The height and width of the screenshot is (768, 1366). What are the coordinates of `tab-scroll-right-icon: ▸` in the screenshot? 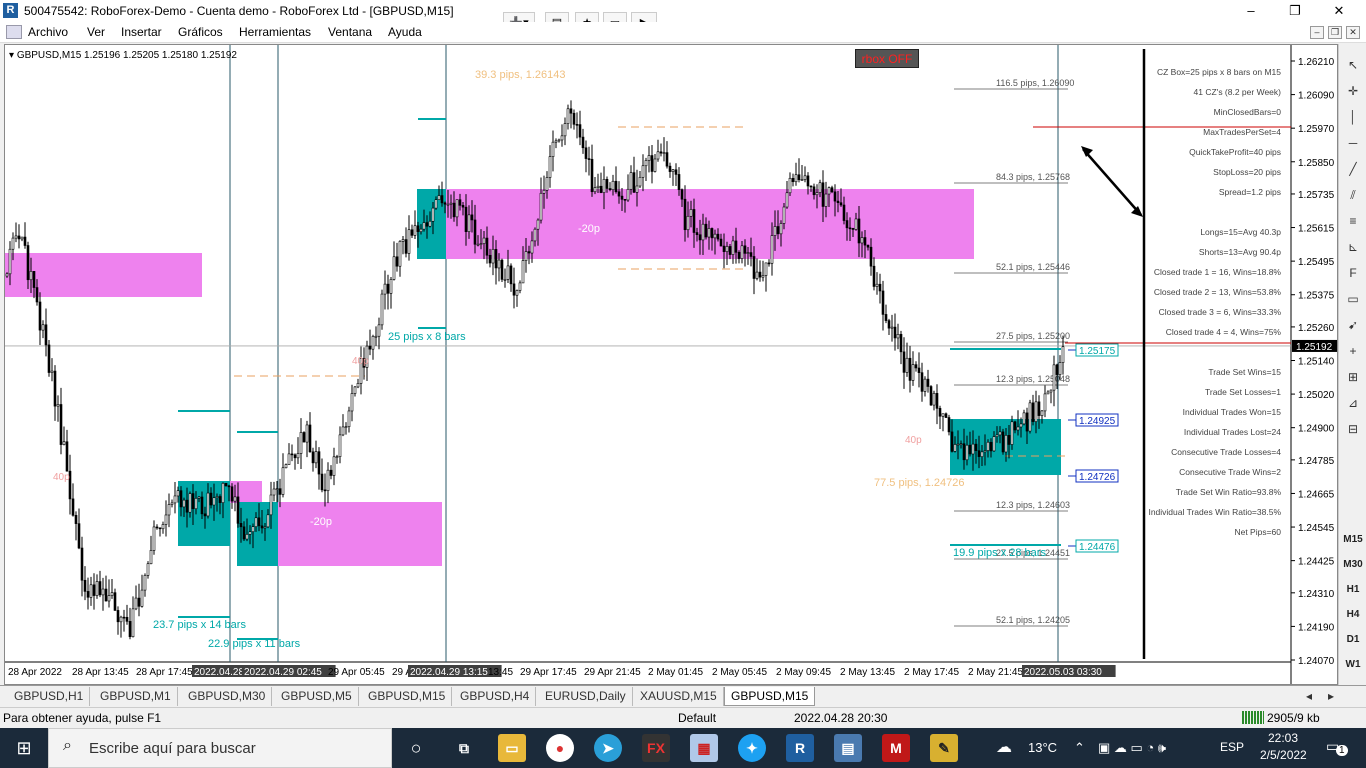 It's located at (1331, 696).